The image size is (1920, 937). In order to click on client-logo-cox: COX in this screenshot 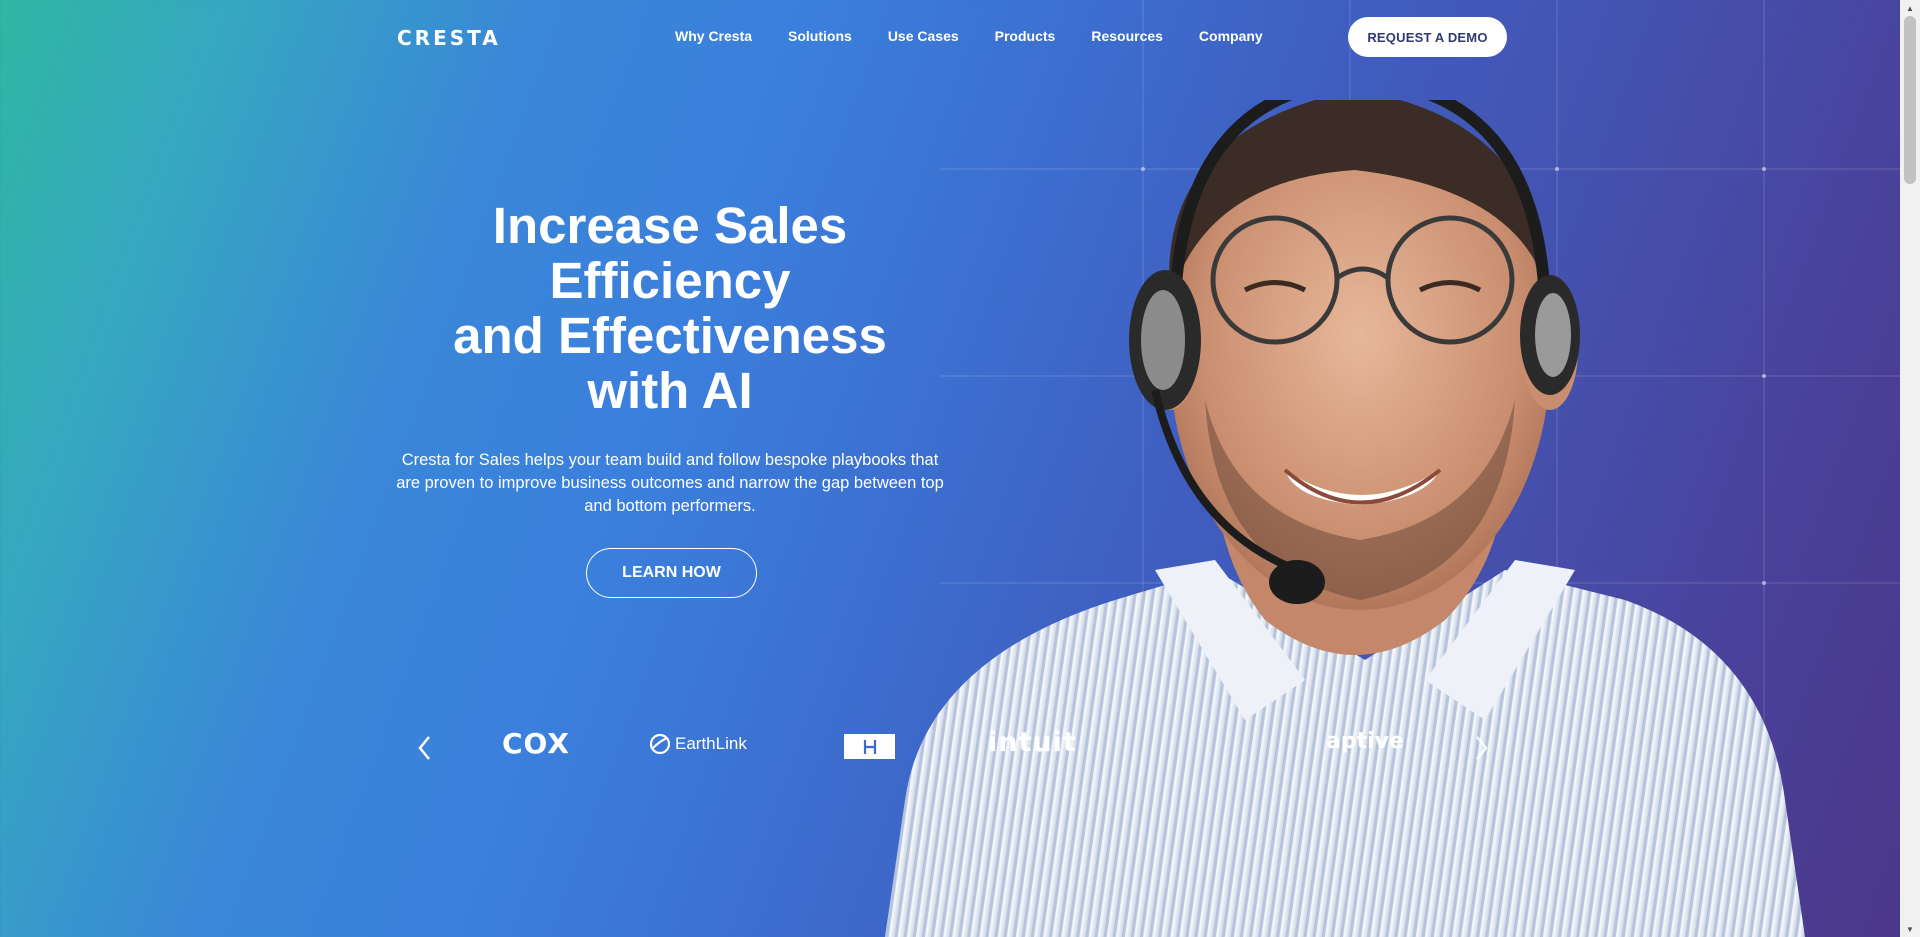, I will do `click(536, 743)`.